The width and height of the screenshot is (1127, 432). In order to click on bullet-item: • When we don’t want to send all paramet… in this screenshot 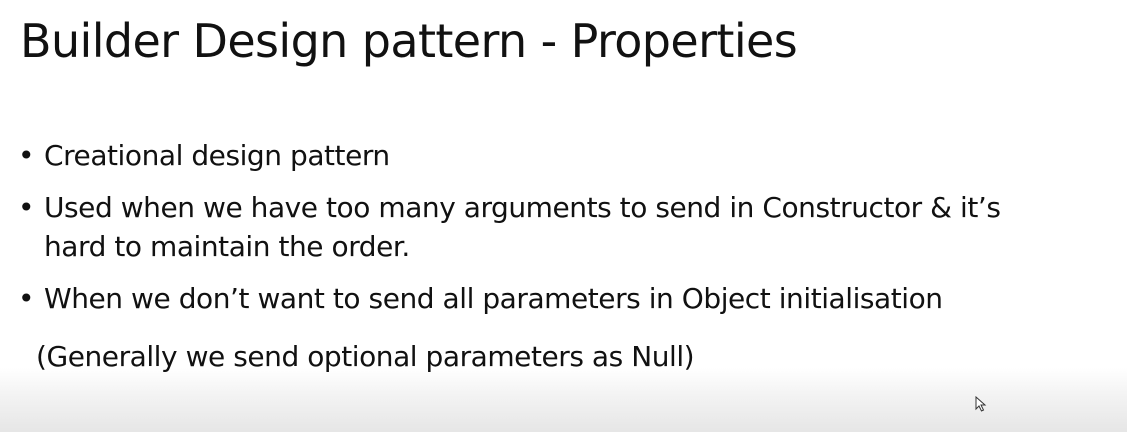, I will do `click(568, 298)`.